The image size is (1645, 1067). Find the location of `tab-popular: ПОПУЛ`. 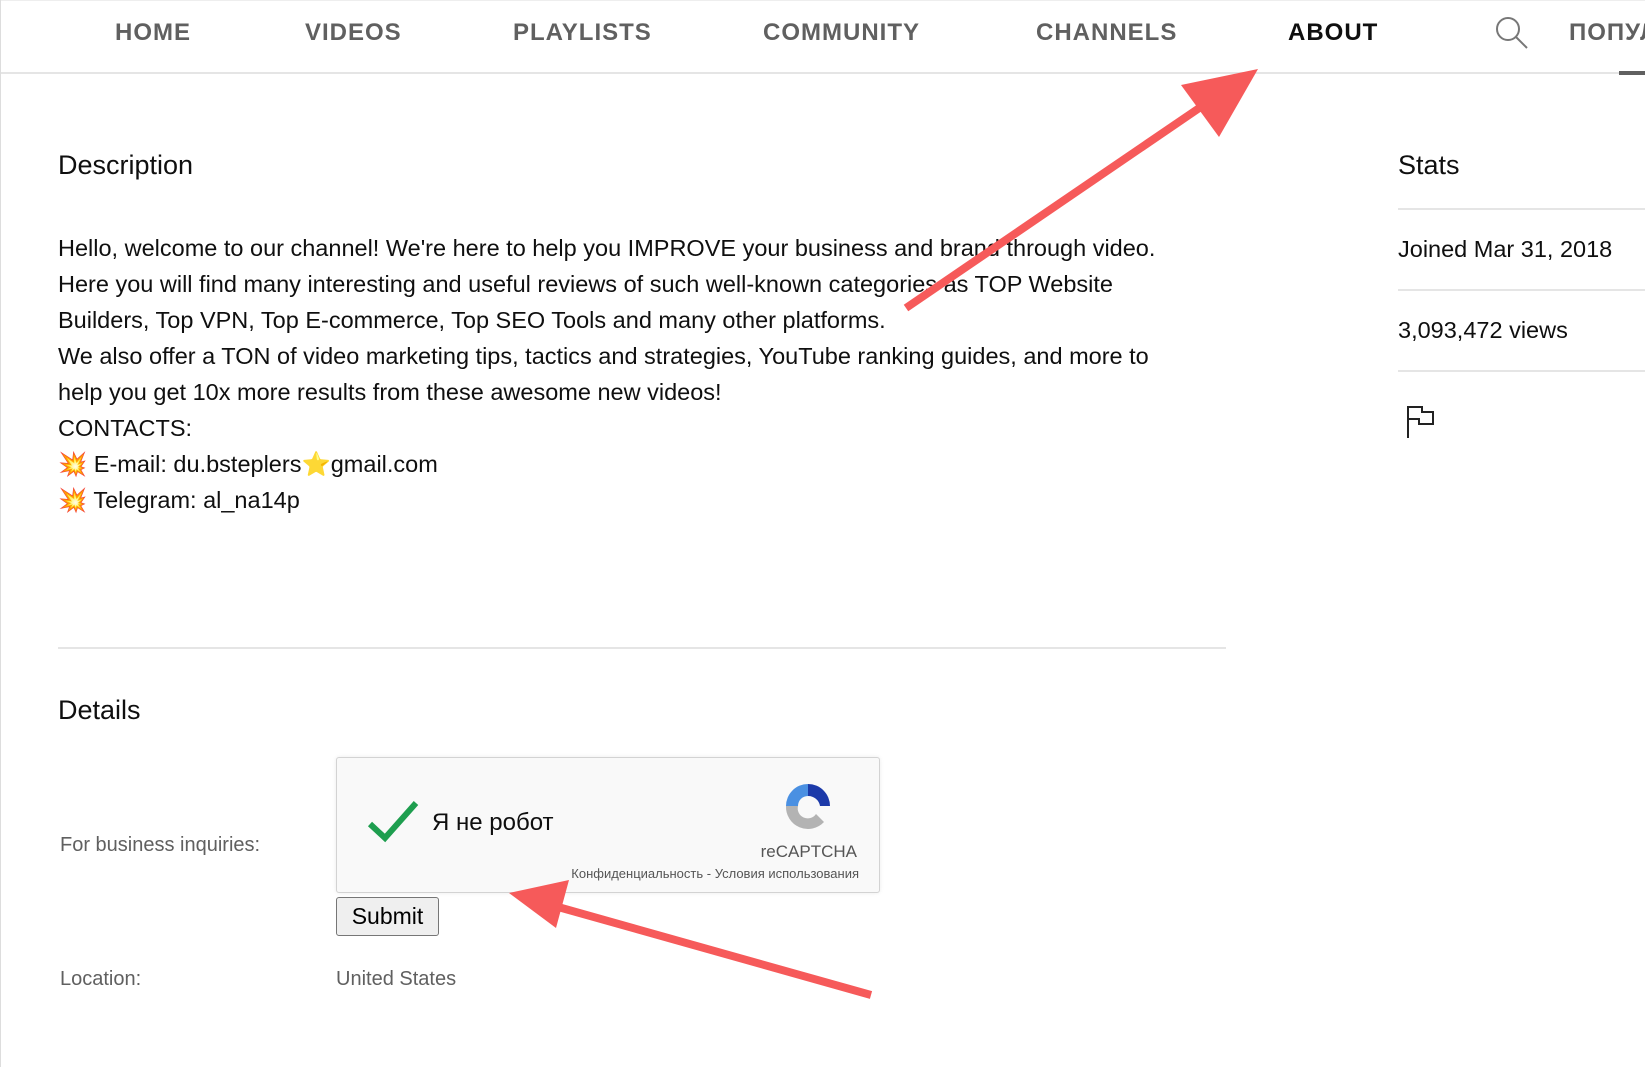

tab-popular: ПОПУЛ is located at coordinates (1607, 33).